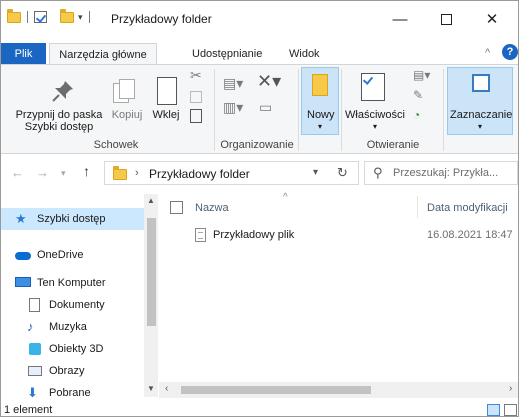 This screenshot has height=417, width=519. Describe the element at coordinates (233, 107) in the screenshot. I see `copy-to-icon: ▥▾` at that location.